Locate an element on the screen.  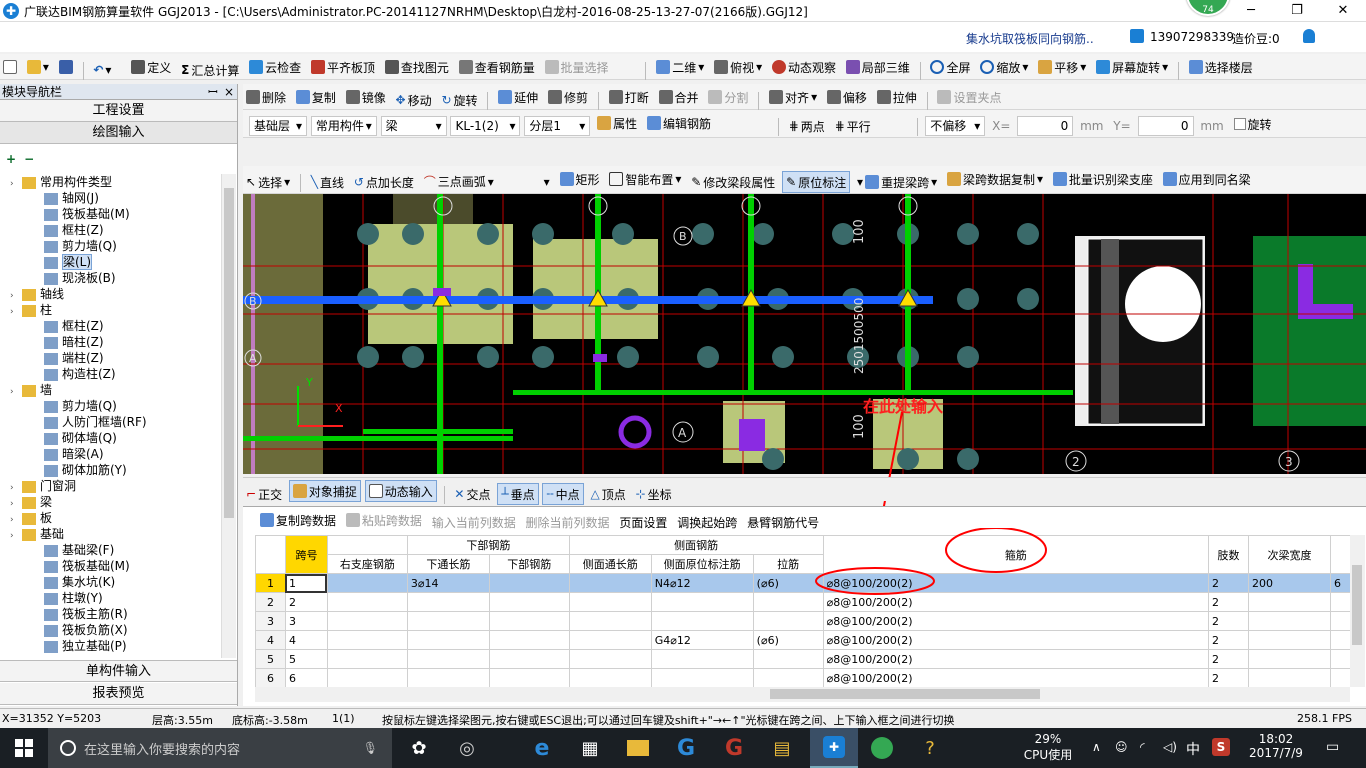
tb2-trim: 修剪 is located at coordinates (568, 97).